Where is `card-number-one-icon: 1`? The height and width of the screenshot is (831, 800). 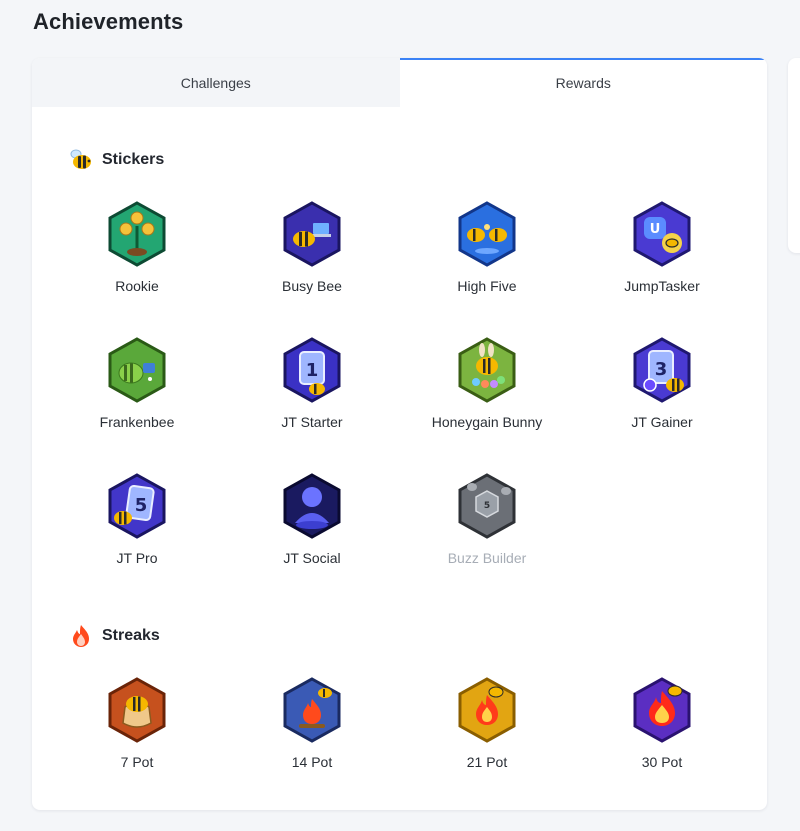
card-number-one-icon: 1 is located at coordinates (312, 370).